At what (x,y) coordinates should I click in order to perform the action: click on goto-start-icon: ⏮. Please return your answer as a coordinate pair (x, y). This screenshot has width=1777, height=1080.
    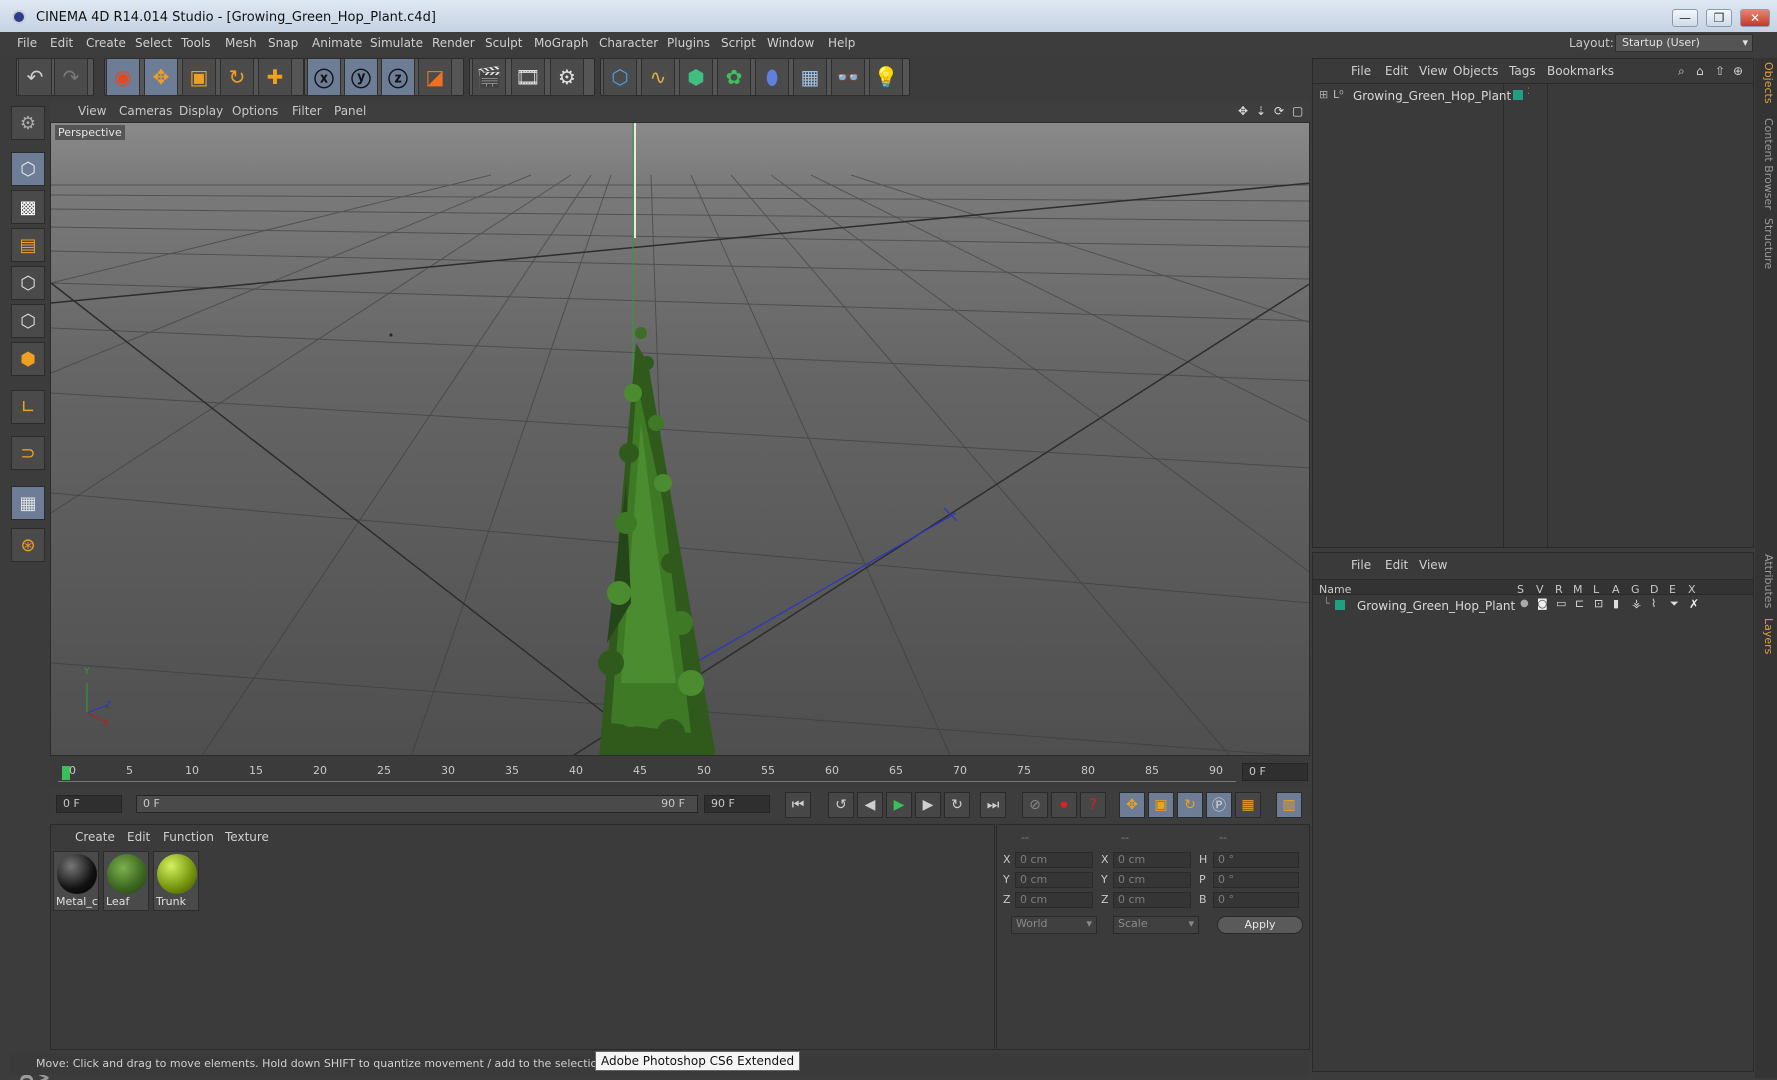
    Looking at the image, I should click on (798, 805).